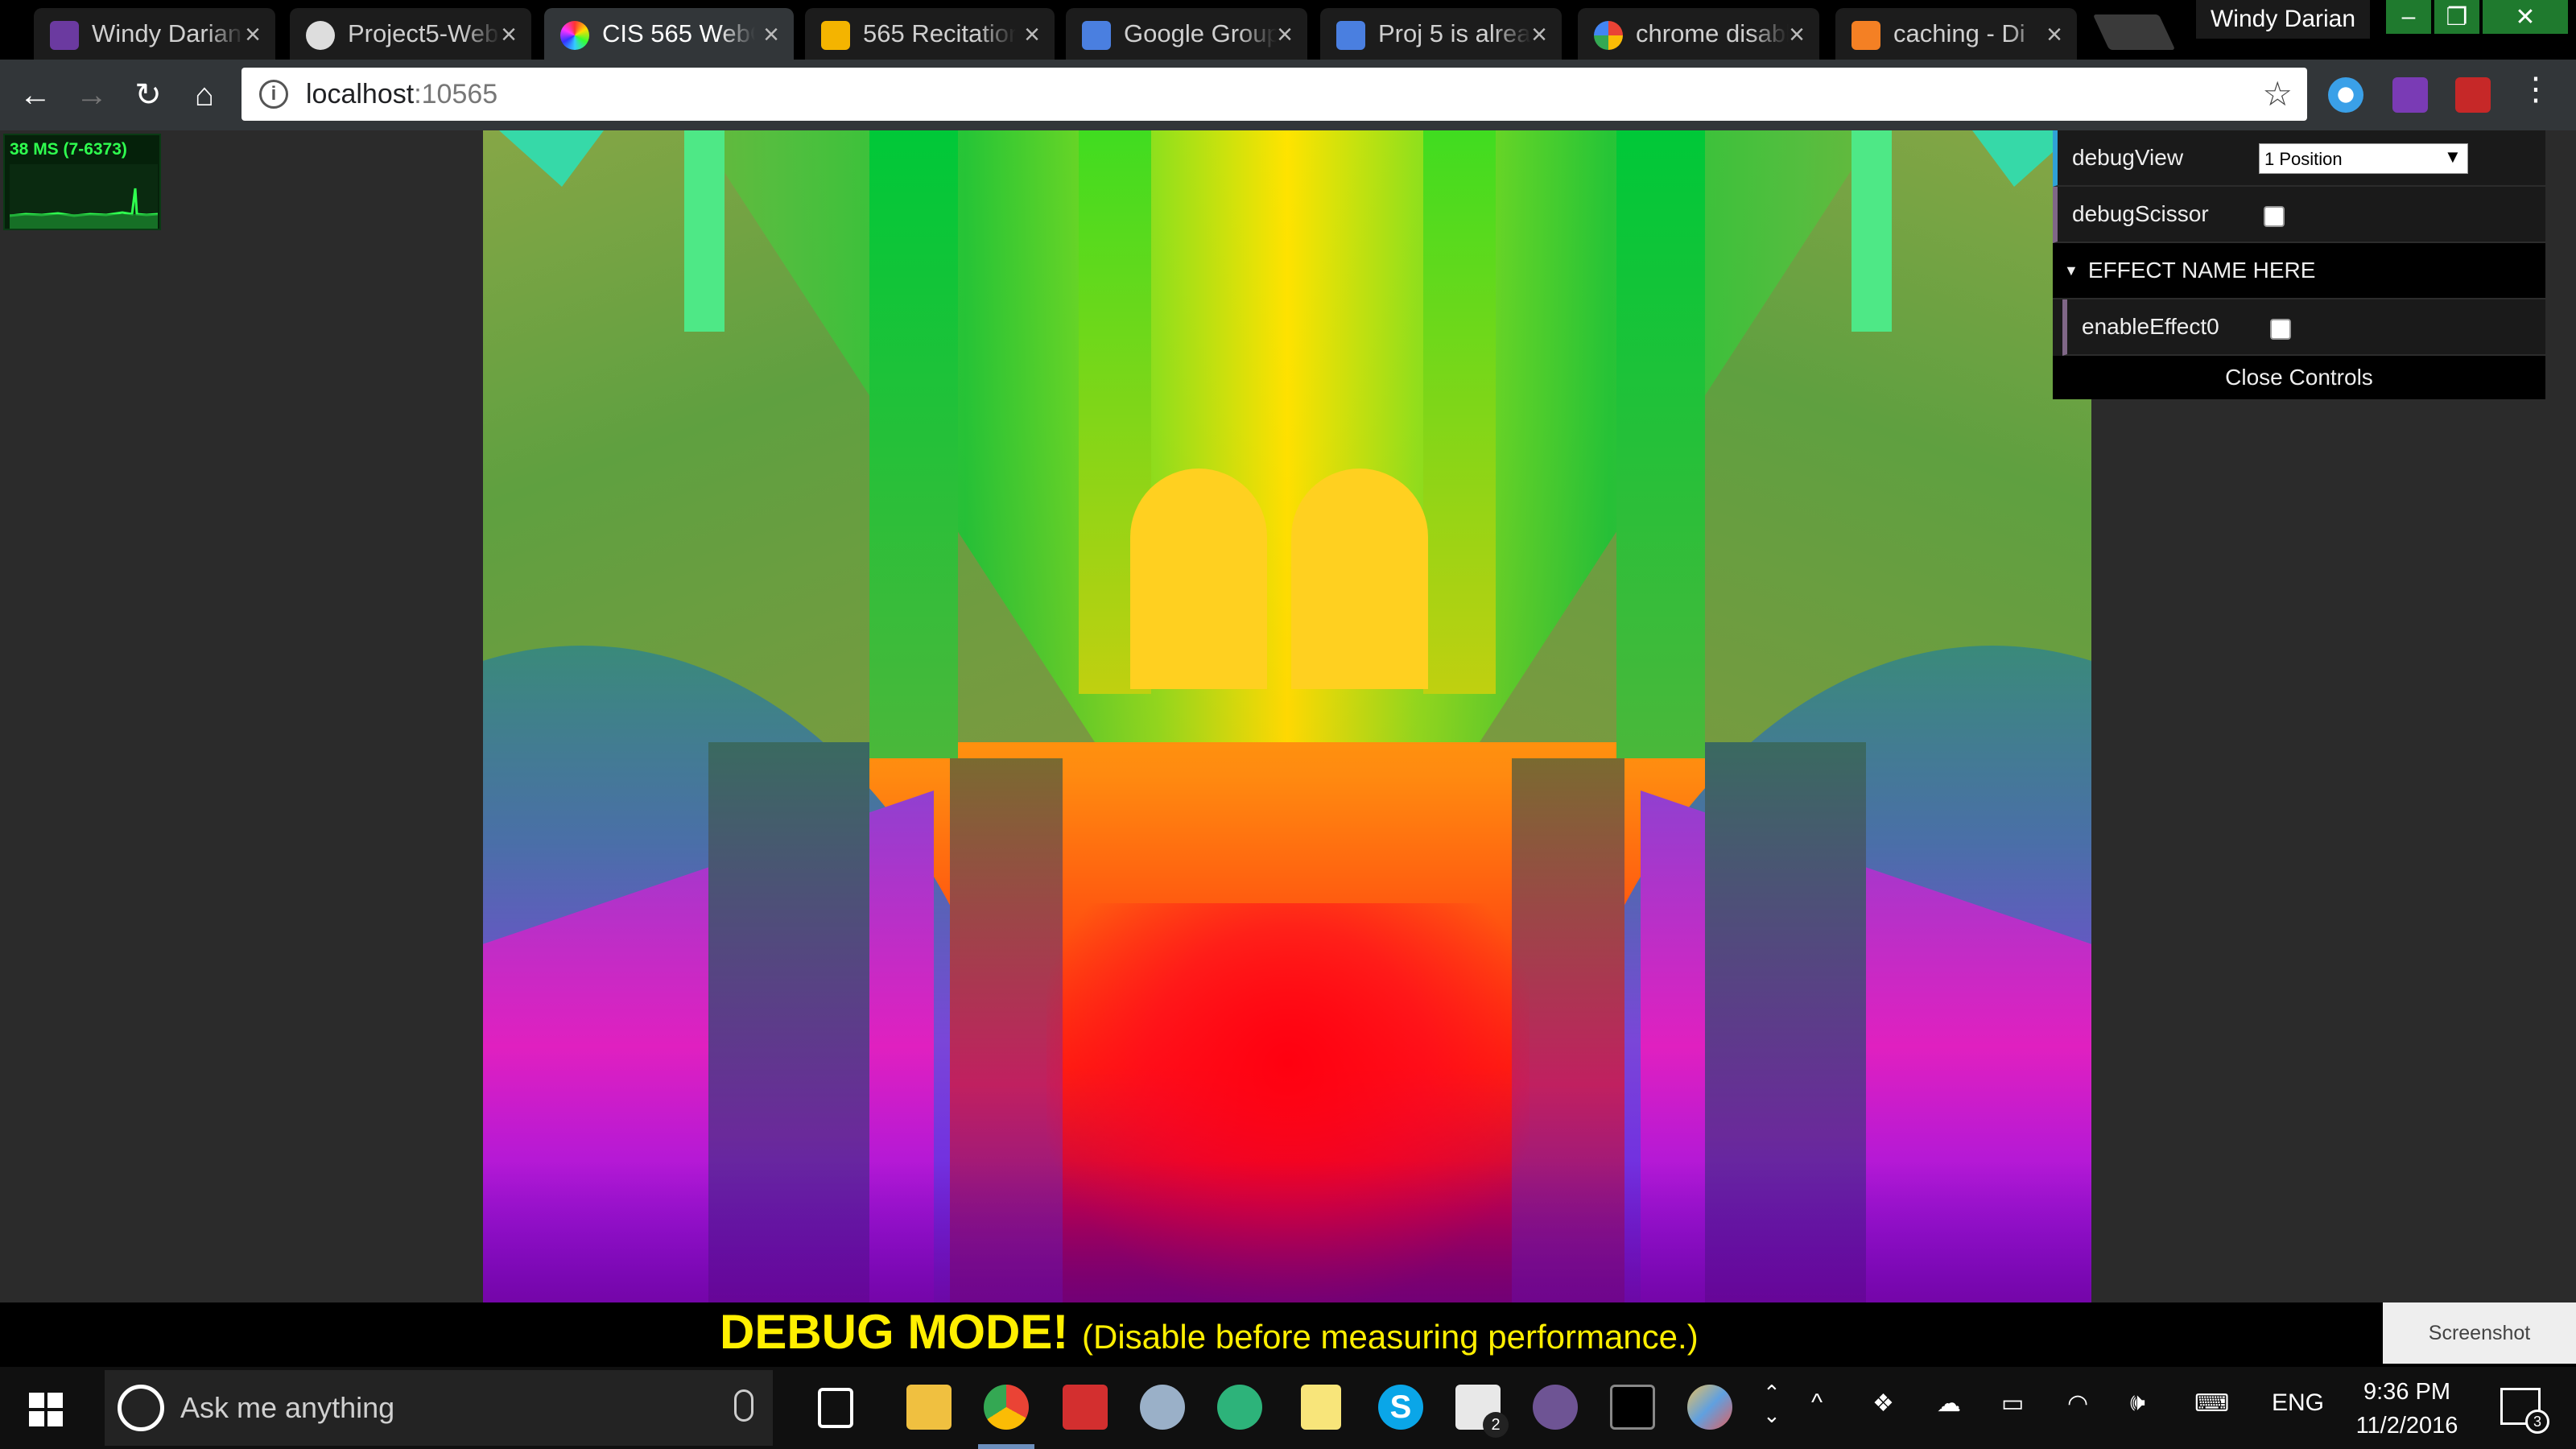 Image resolution: width=2576 pixels, height=1449 pixels. What do you see at coordinates (929, 1407) in the screenshot?
I see `file-explorer-icon` at bounding box center [929, 1407].